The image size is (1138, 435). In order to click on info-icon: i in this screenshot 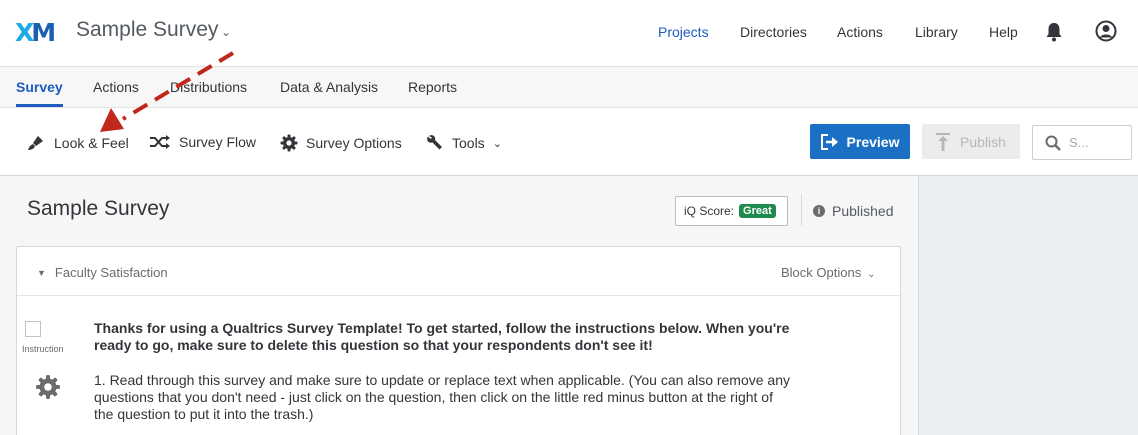, I will do `click(819, 211)`.